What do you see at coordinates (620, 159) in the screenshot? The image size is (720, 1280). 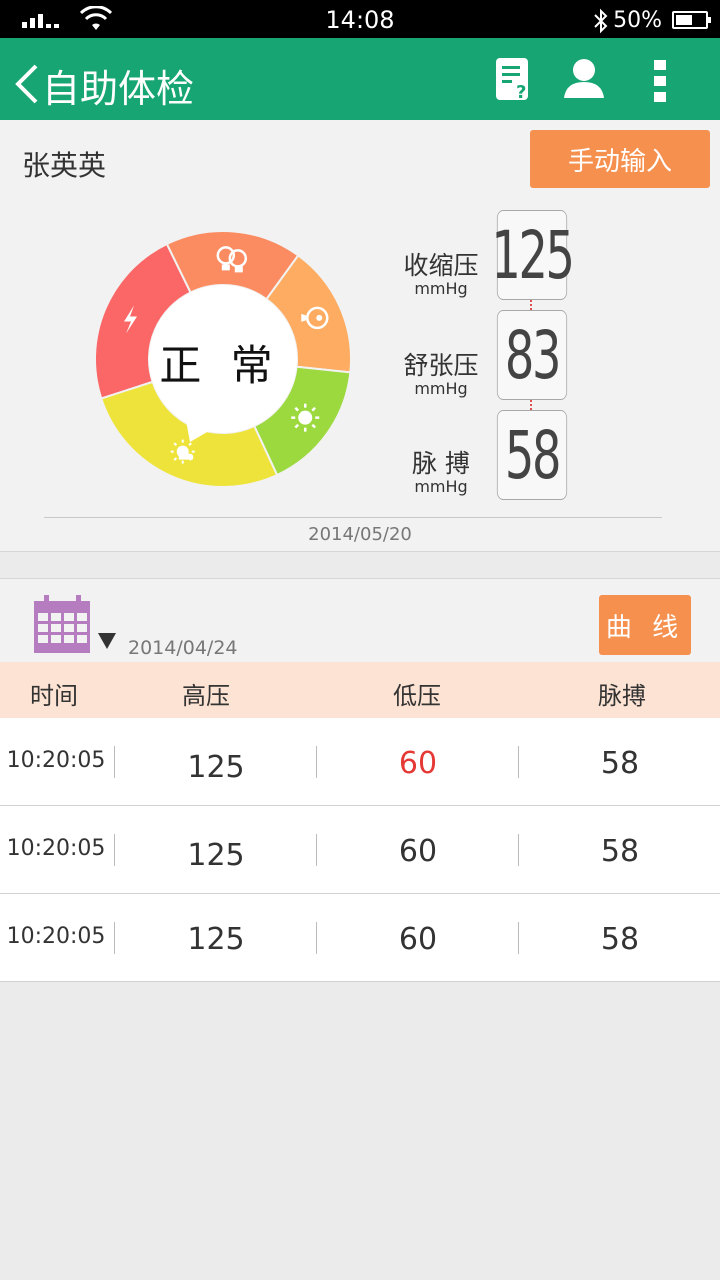 I see `manual-input-button: 手动输入` at bounding box center [620, 159].